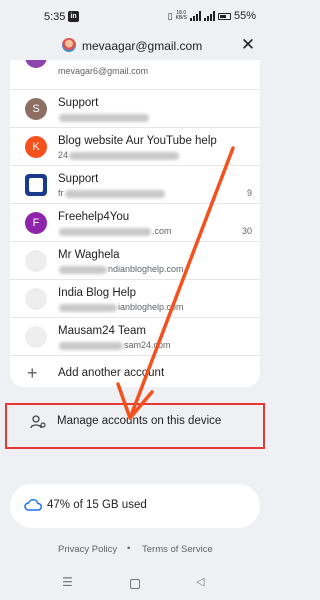 The height and width of the screenshot is (600, 320). I want to click on highlight-box, so click(135, 426).